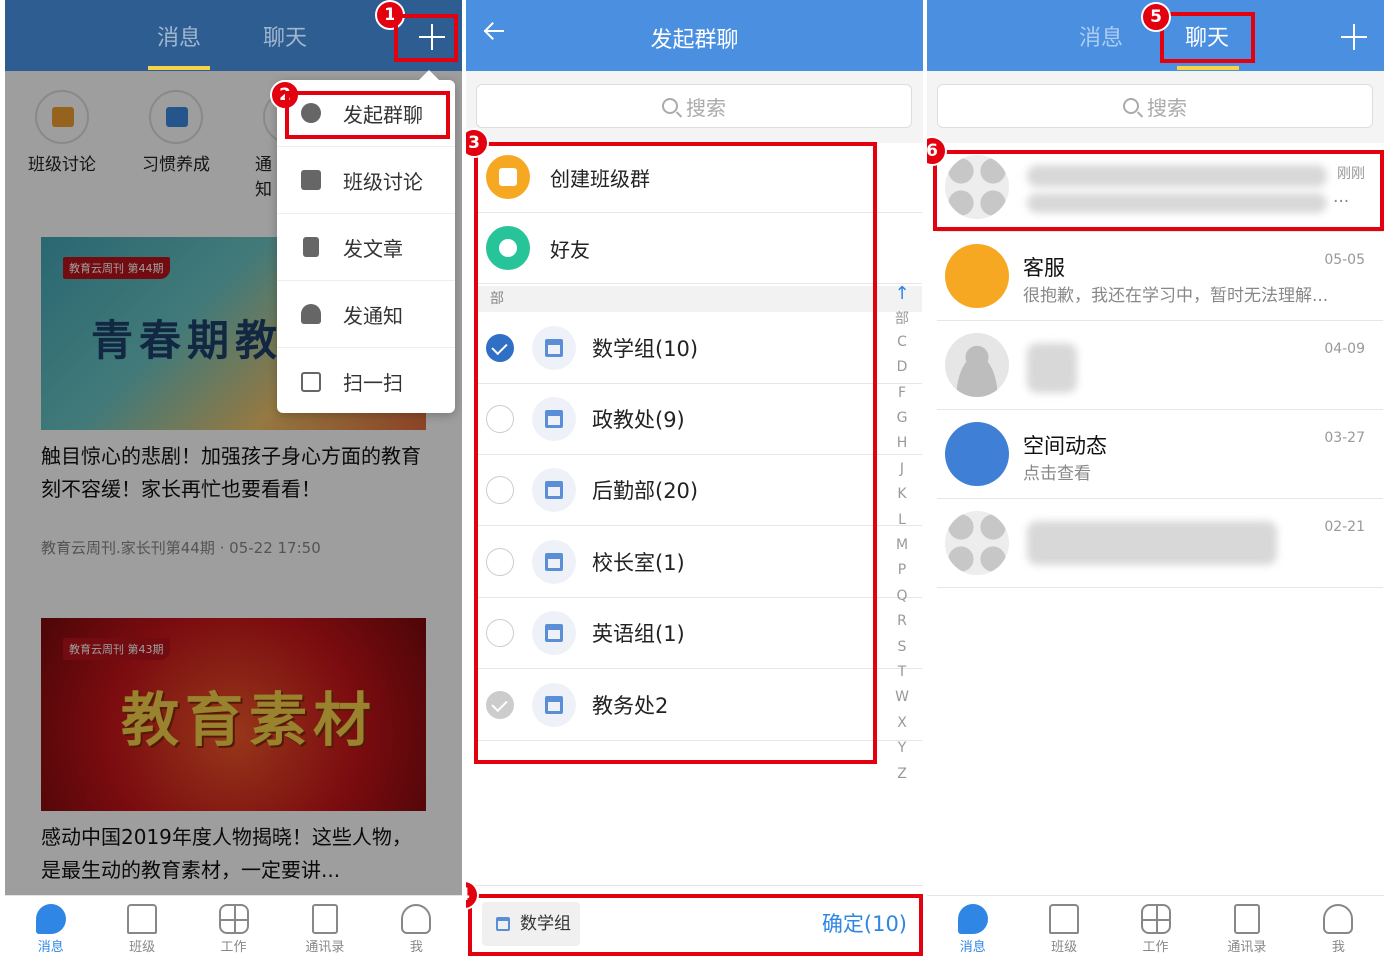 The image size is (1388, 963). I want to click on bottom-nav: 消息 班级 工作 通讯录 我, so click(1155, 929).